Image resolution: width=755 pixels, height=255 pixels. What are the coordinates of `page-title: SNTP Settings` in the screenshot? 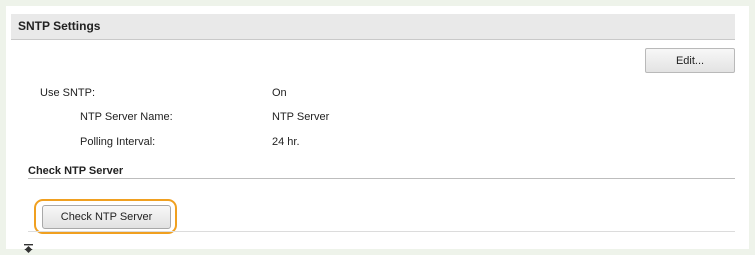 It's located at (59, 26).